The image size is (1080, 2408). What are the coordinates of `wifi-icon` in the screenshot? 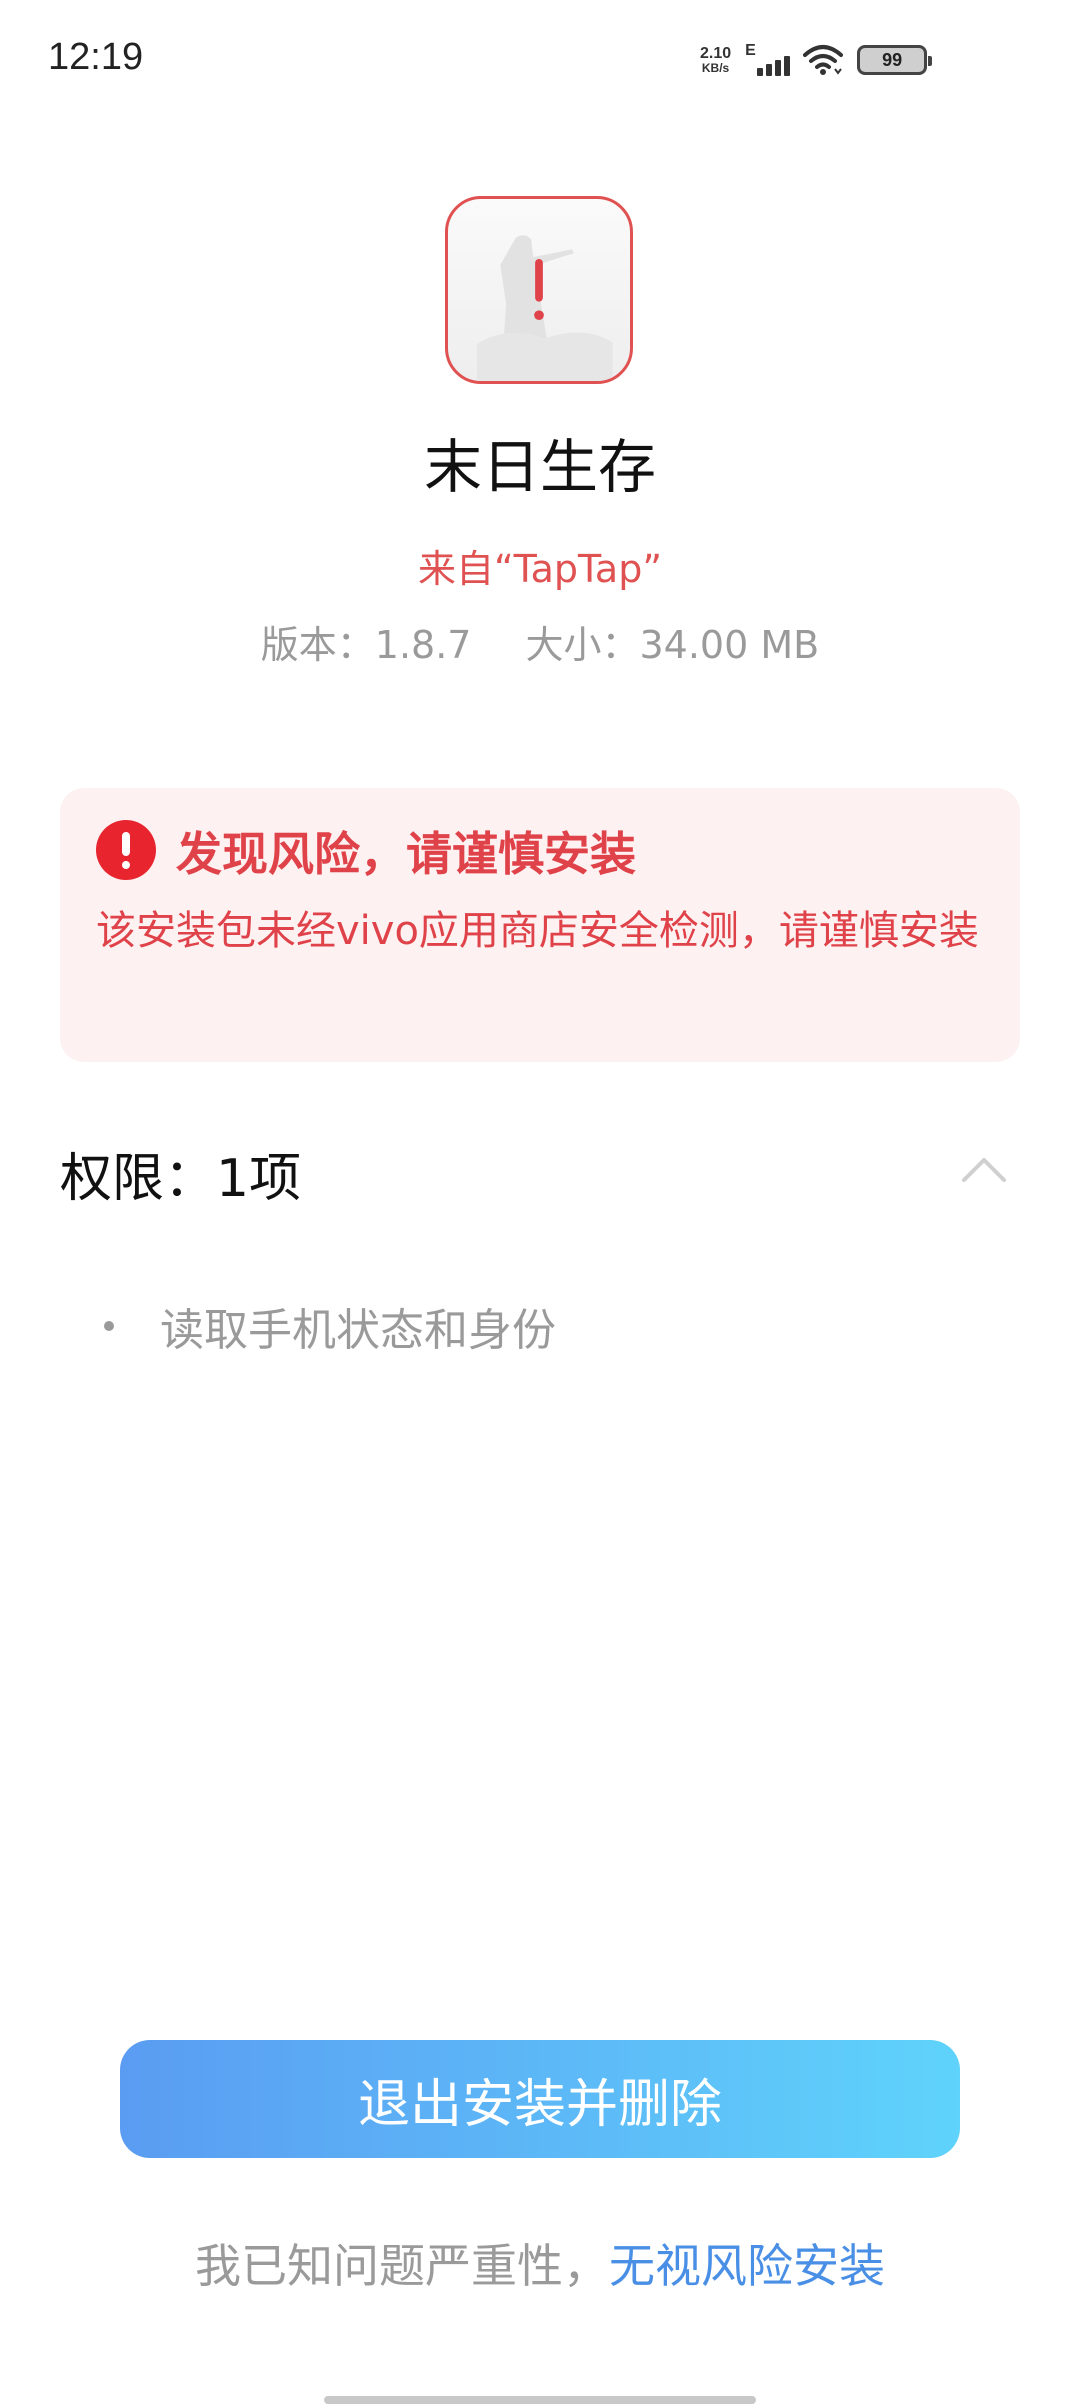 It's located at (823, 60).